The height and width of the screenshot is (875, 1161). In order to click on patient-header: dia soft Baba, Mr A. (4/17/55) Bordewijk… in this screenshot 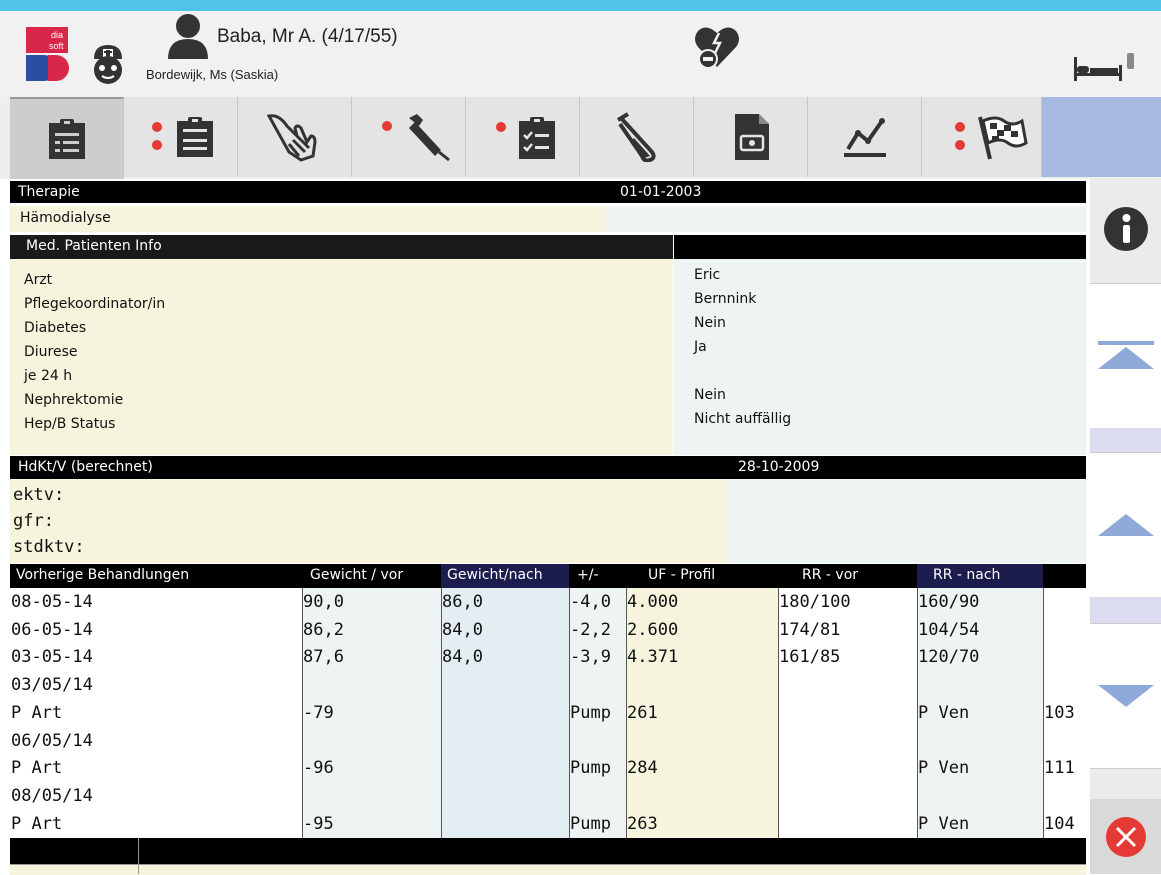, I will do `click(580, 54)`.